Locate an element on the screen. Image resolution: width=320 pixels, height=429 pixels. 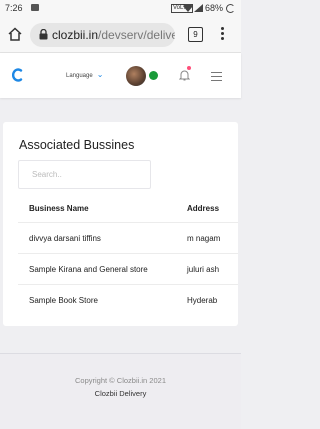
app-header: Language ⌄ is located at coordinates (120, 75).